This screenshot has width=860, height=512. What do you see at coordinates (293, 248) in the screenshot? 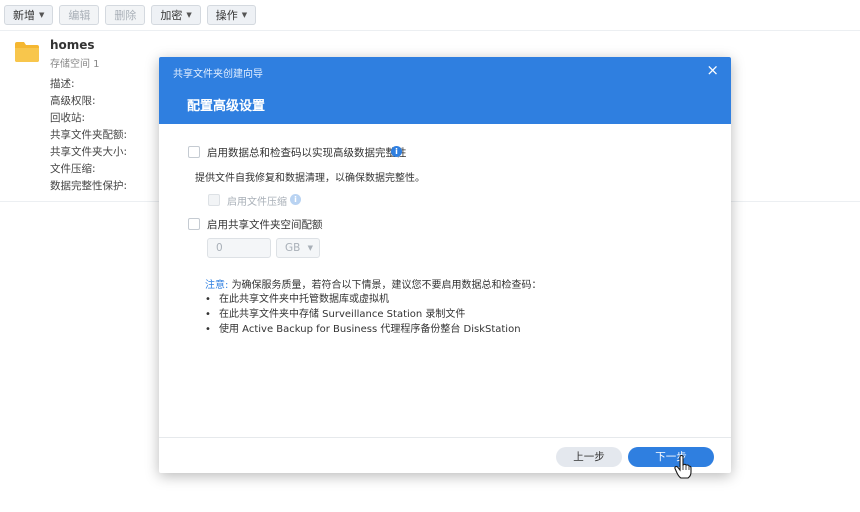
I see `quota-unit-value: GB` at bounding box center [293, 248].